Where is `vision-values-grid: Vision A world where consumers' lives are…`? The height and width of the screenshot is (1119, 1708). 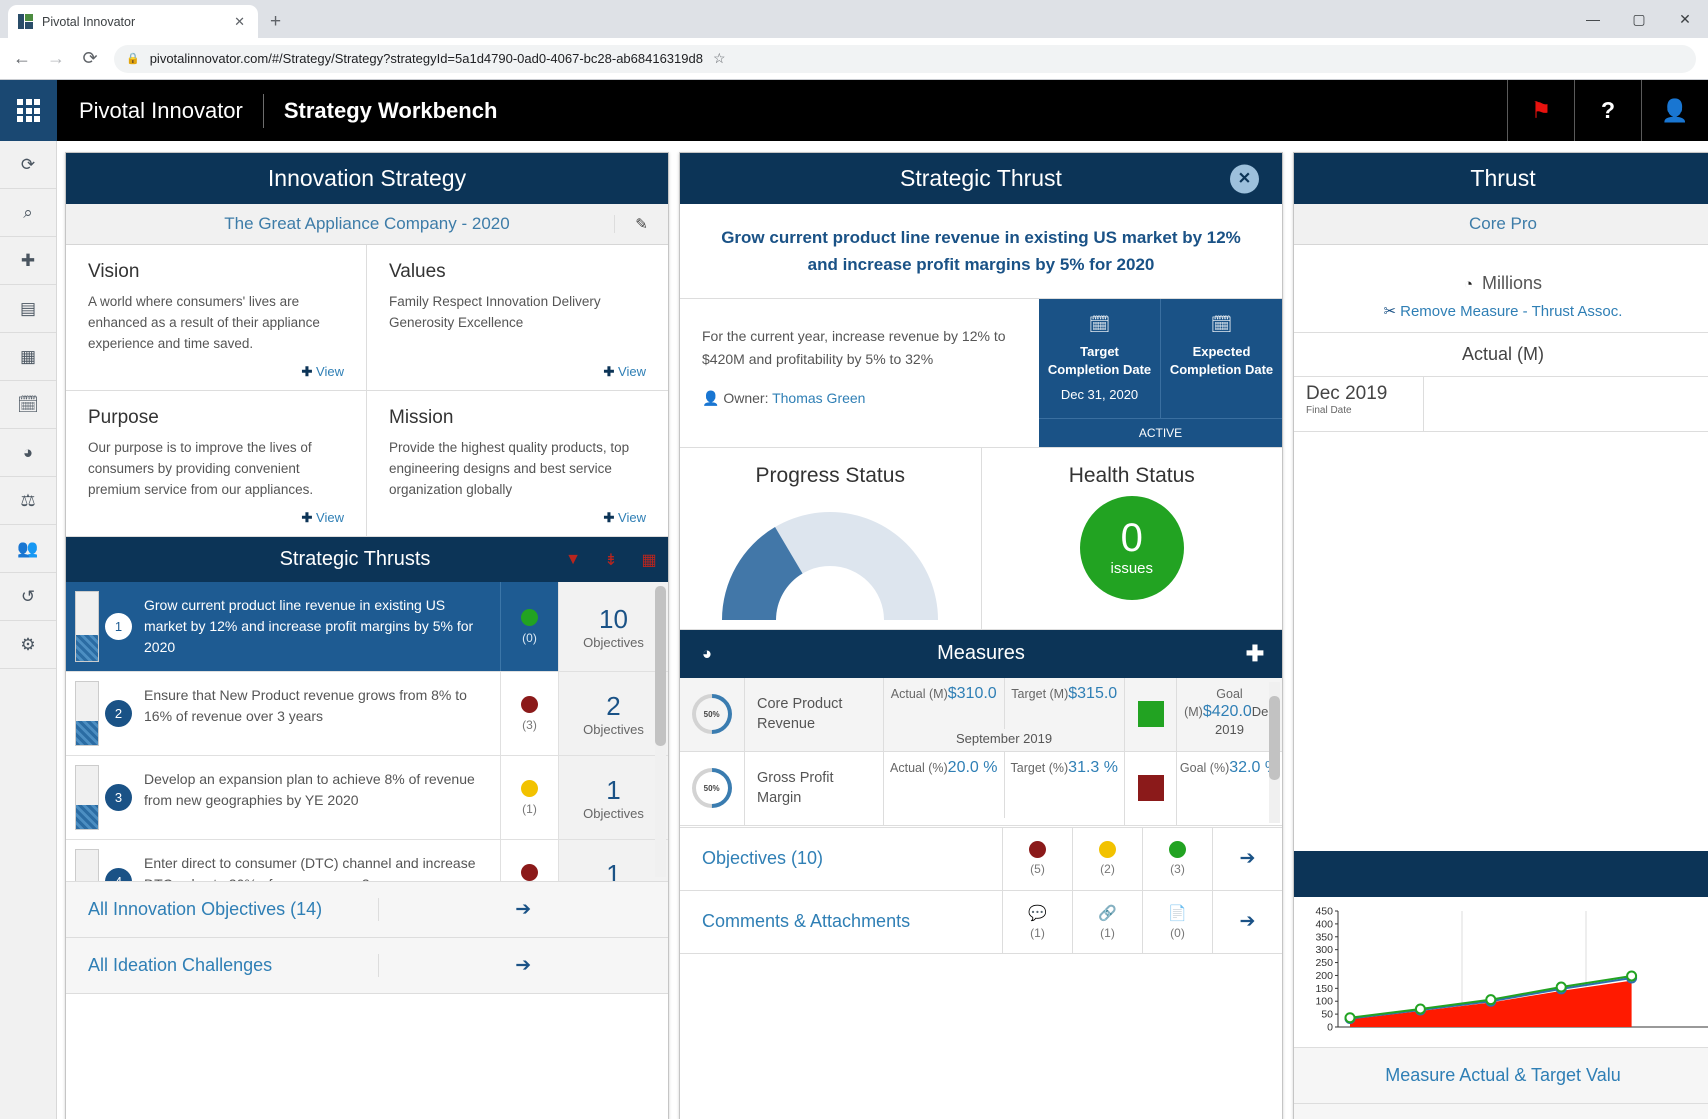 vision-values-grid: Vision A world where consumers' lives are… is located at coordinates (367, 391).